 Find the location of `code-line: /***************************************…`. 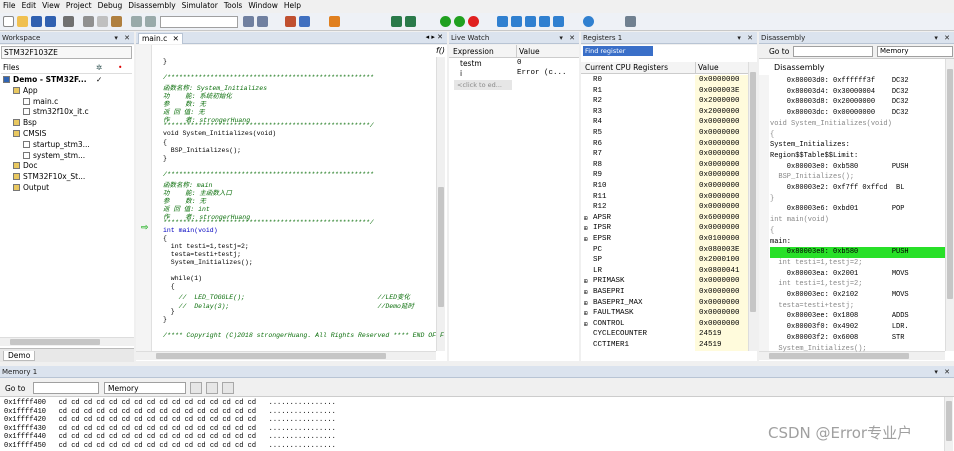

code-line: /***************************************… is located at coordinates (268, 77).